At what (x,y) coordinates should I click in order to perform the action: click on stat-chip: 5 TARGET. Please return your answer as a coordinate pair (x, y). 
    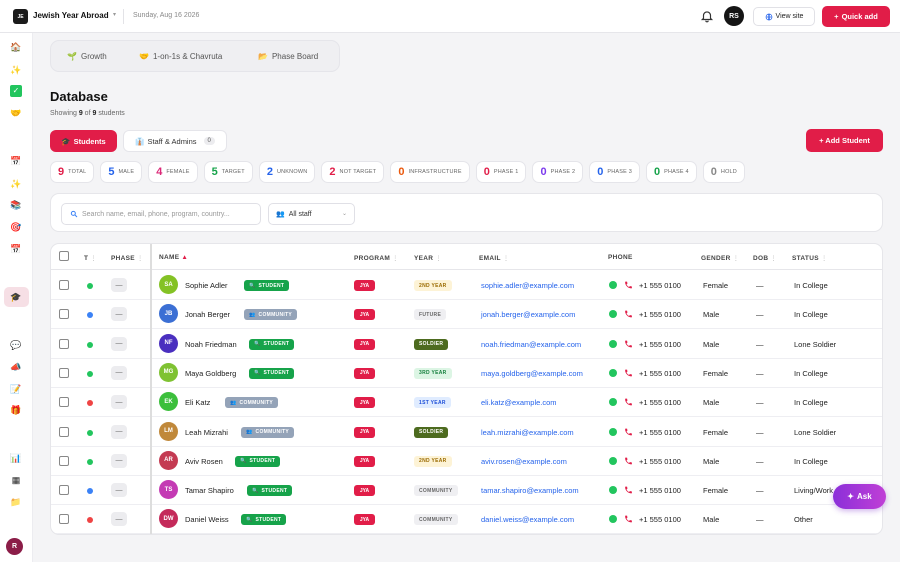
    Looking at the image, I should click on (228, 172).